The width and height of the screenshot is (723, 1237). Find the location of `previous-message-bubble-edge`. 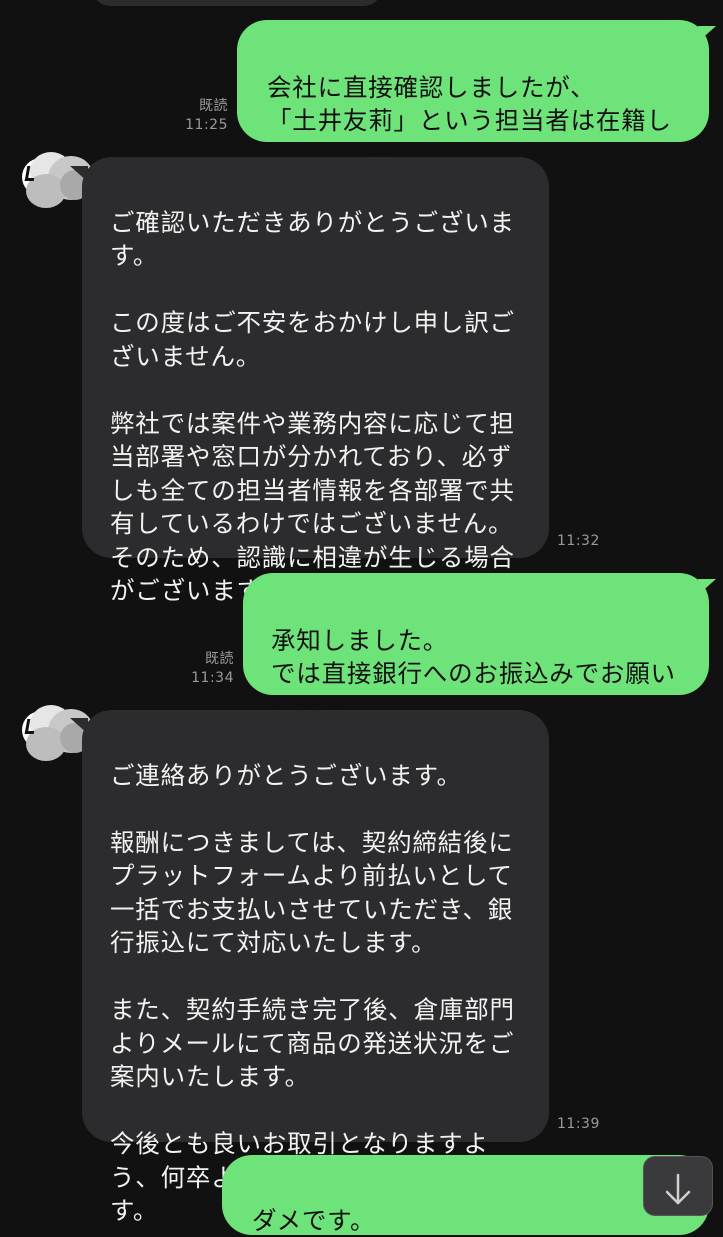

previous-message-bubble-edge is located at coordinates (237, 3).